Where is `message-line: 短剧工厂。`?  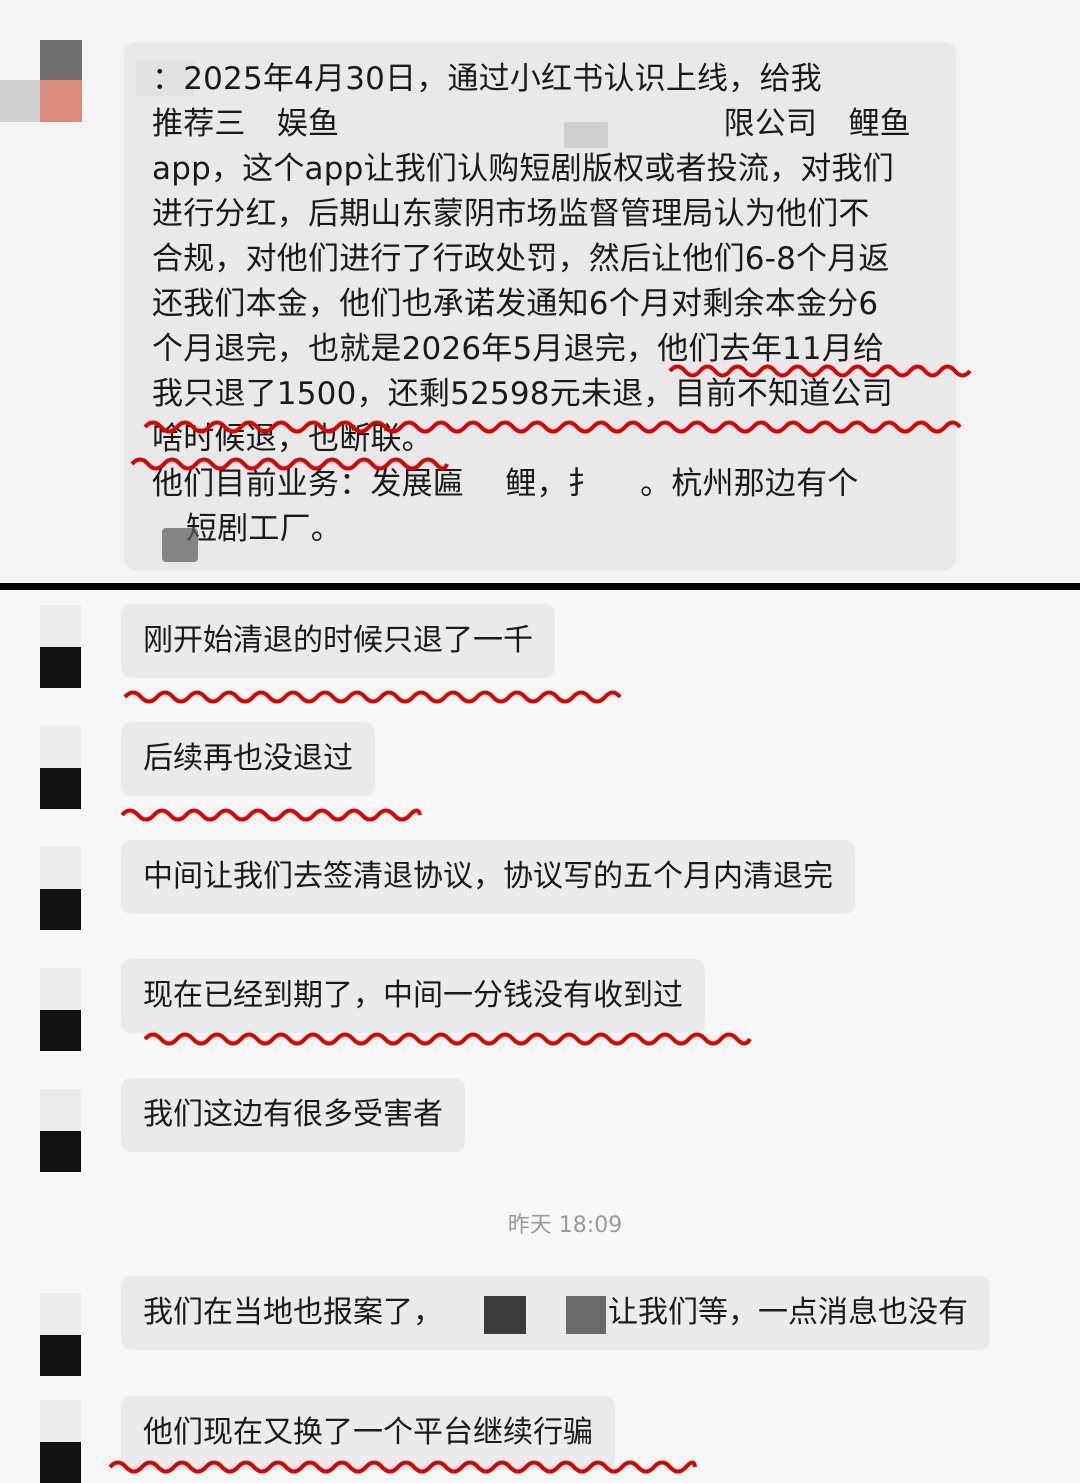
message-line: 短剧工厂。 is located at coordinates (264, 529).